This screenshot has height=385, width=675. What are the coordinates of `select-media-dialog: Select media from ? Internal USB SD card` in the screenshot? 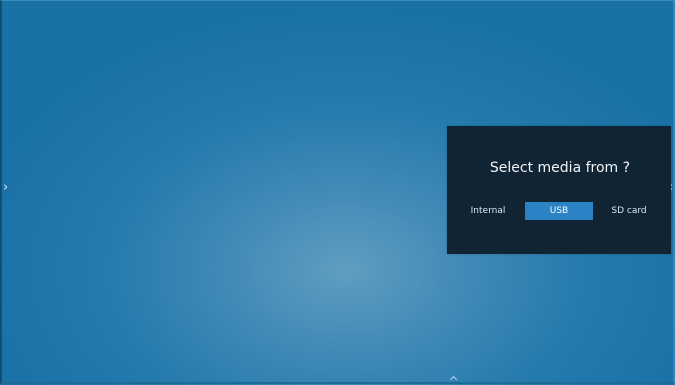 It's located at (559, 190).